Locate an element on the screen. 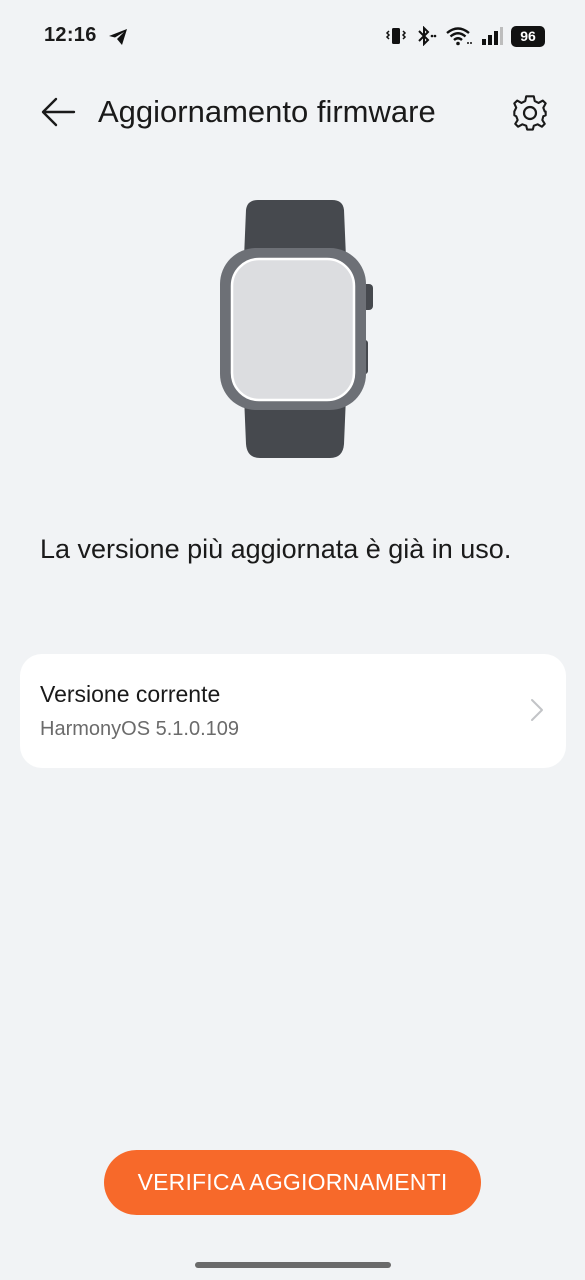  update-status-message: La versione più aggiornata è già in uso. is located at coordinates (276, 549).